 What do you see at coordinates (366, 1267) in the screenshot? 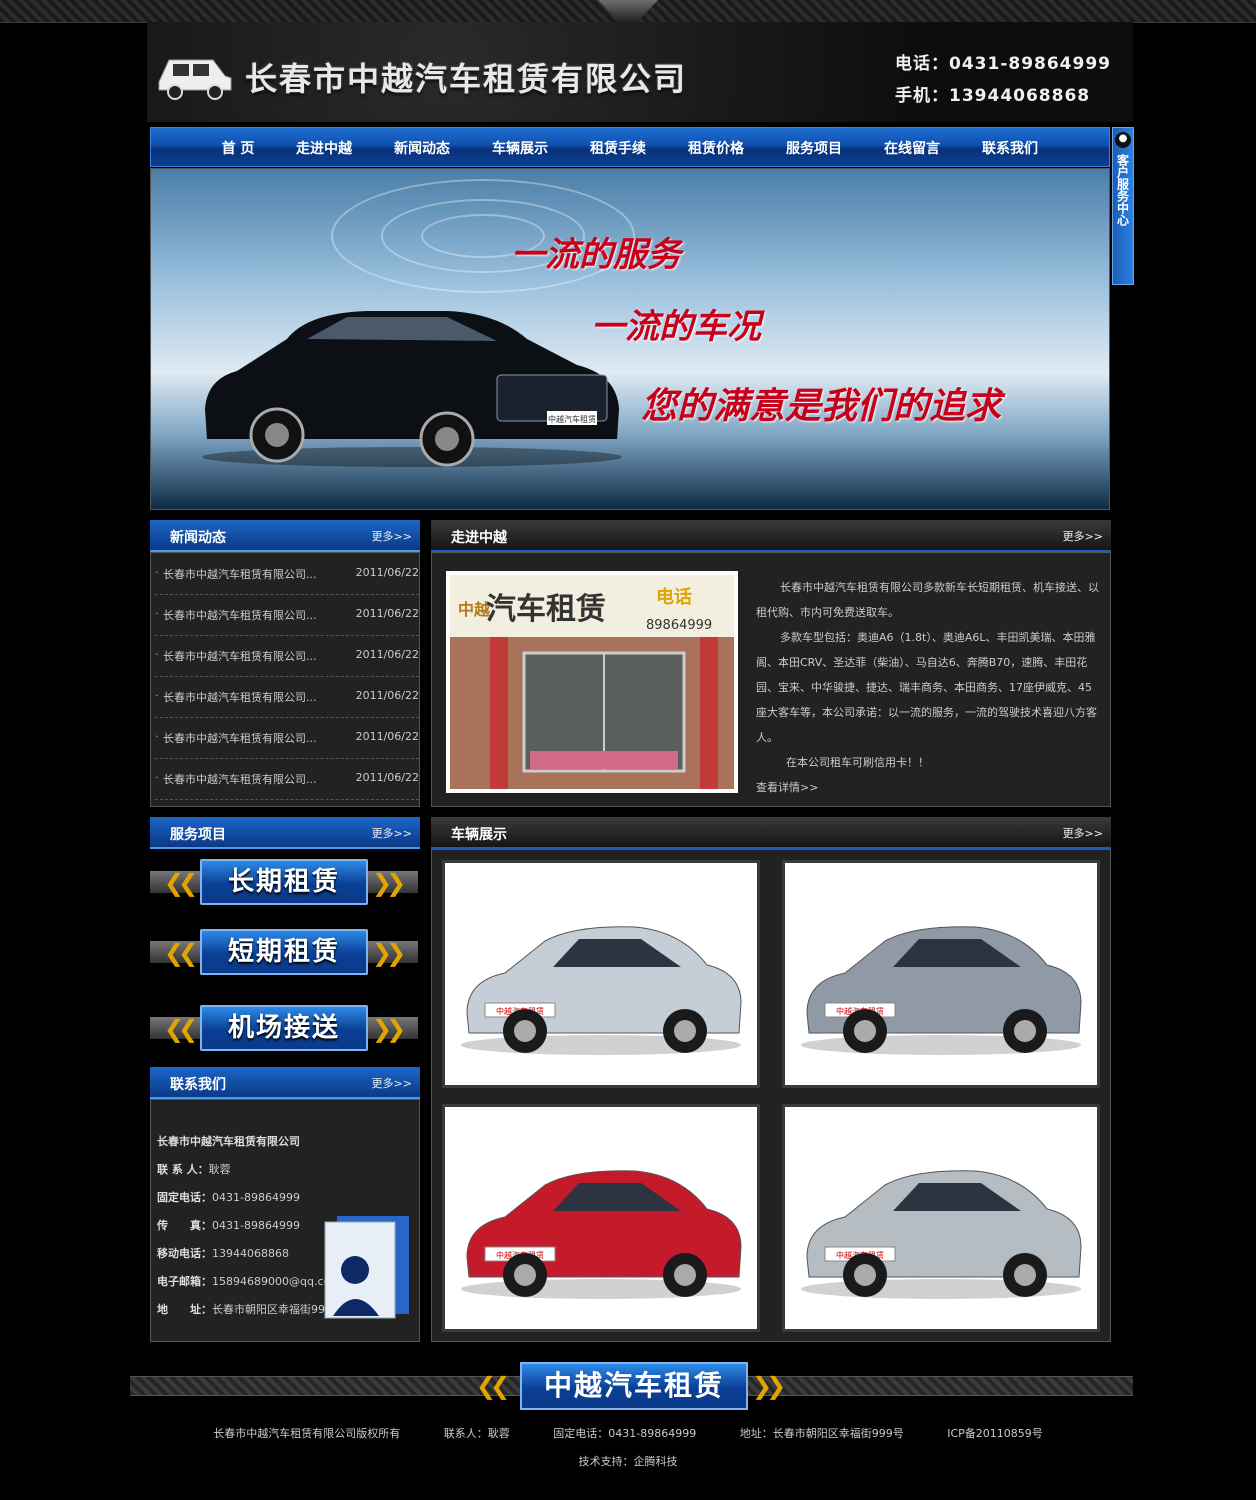
I see `contact-card-icon` at bounding box center [366, 1267].